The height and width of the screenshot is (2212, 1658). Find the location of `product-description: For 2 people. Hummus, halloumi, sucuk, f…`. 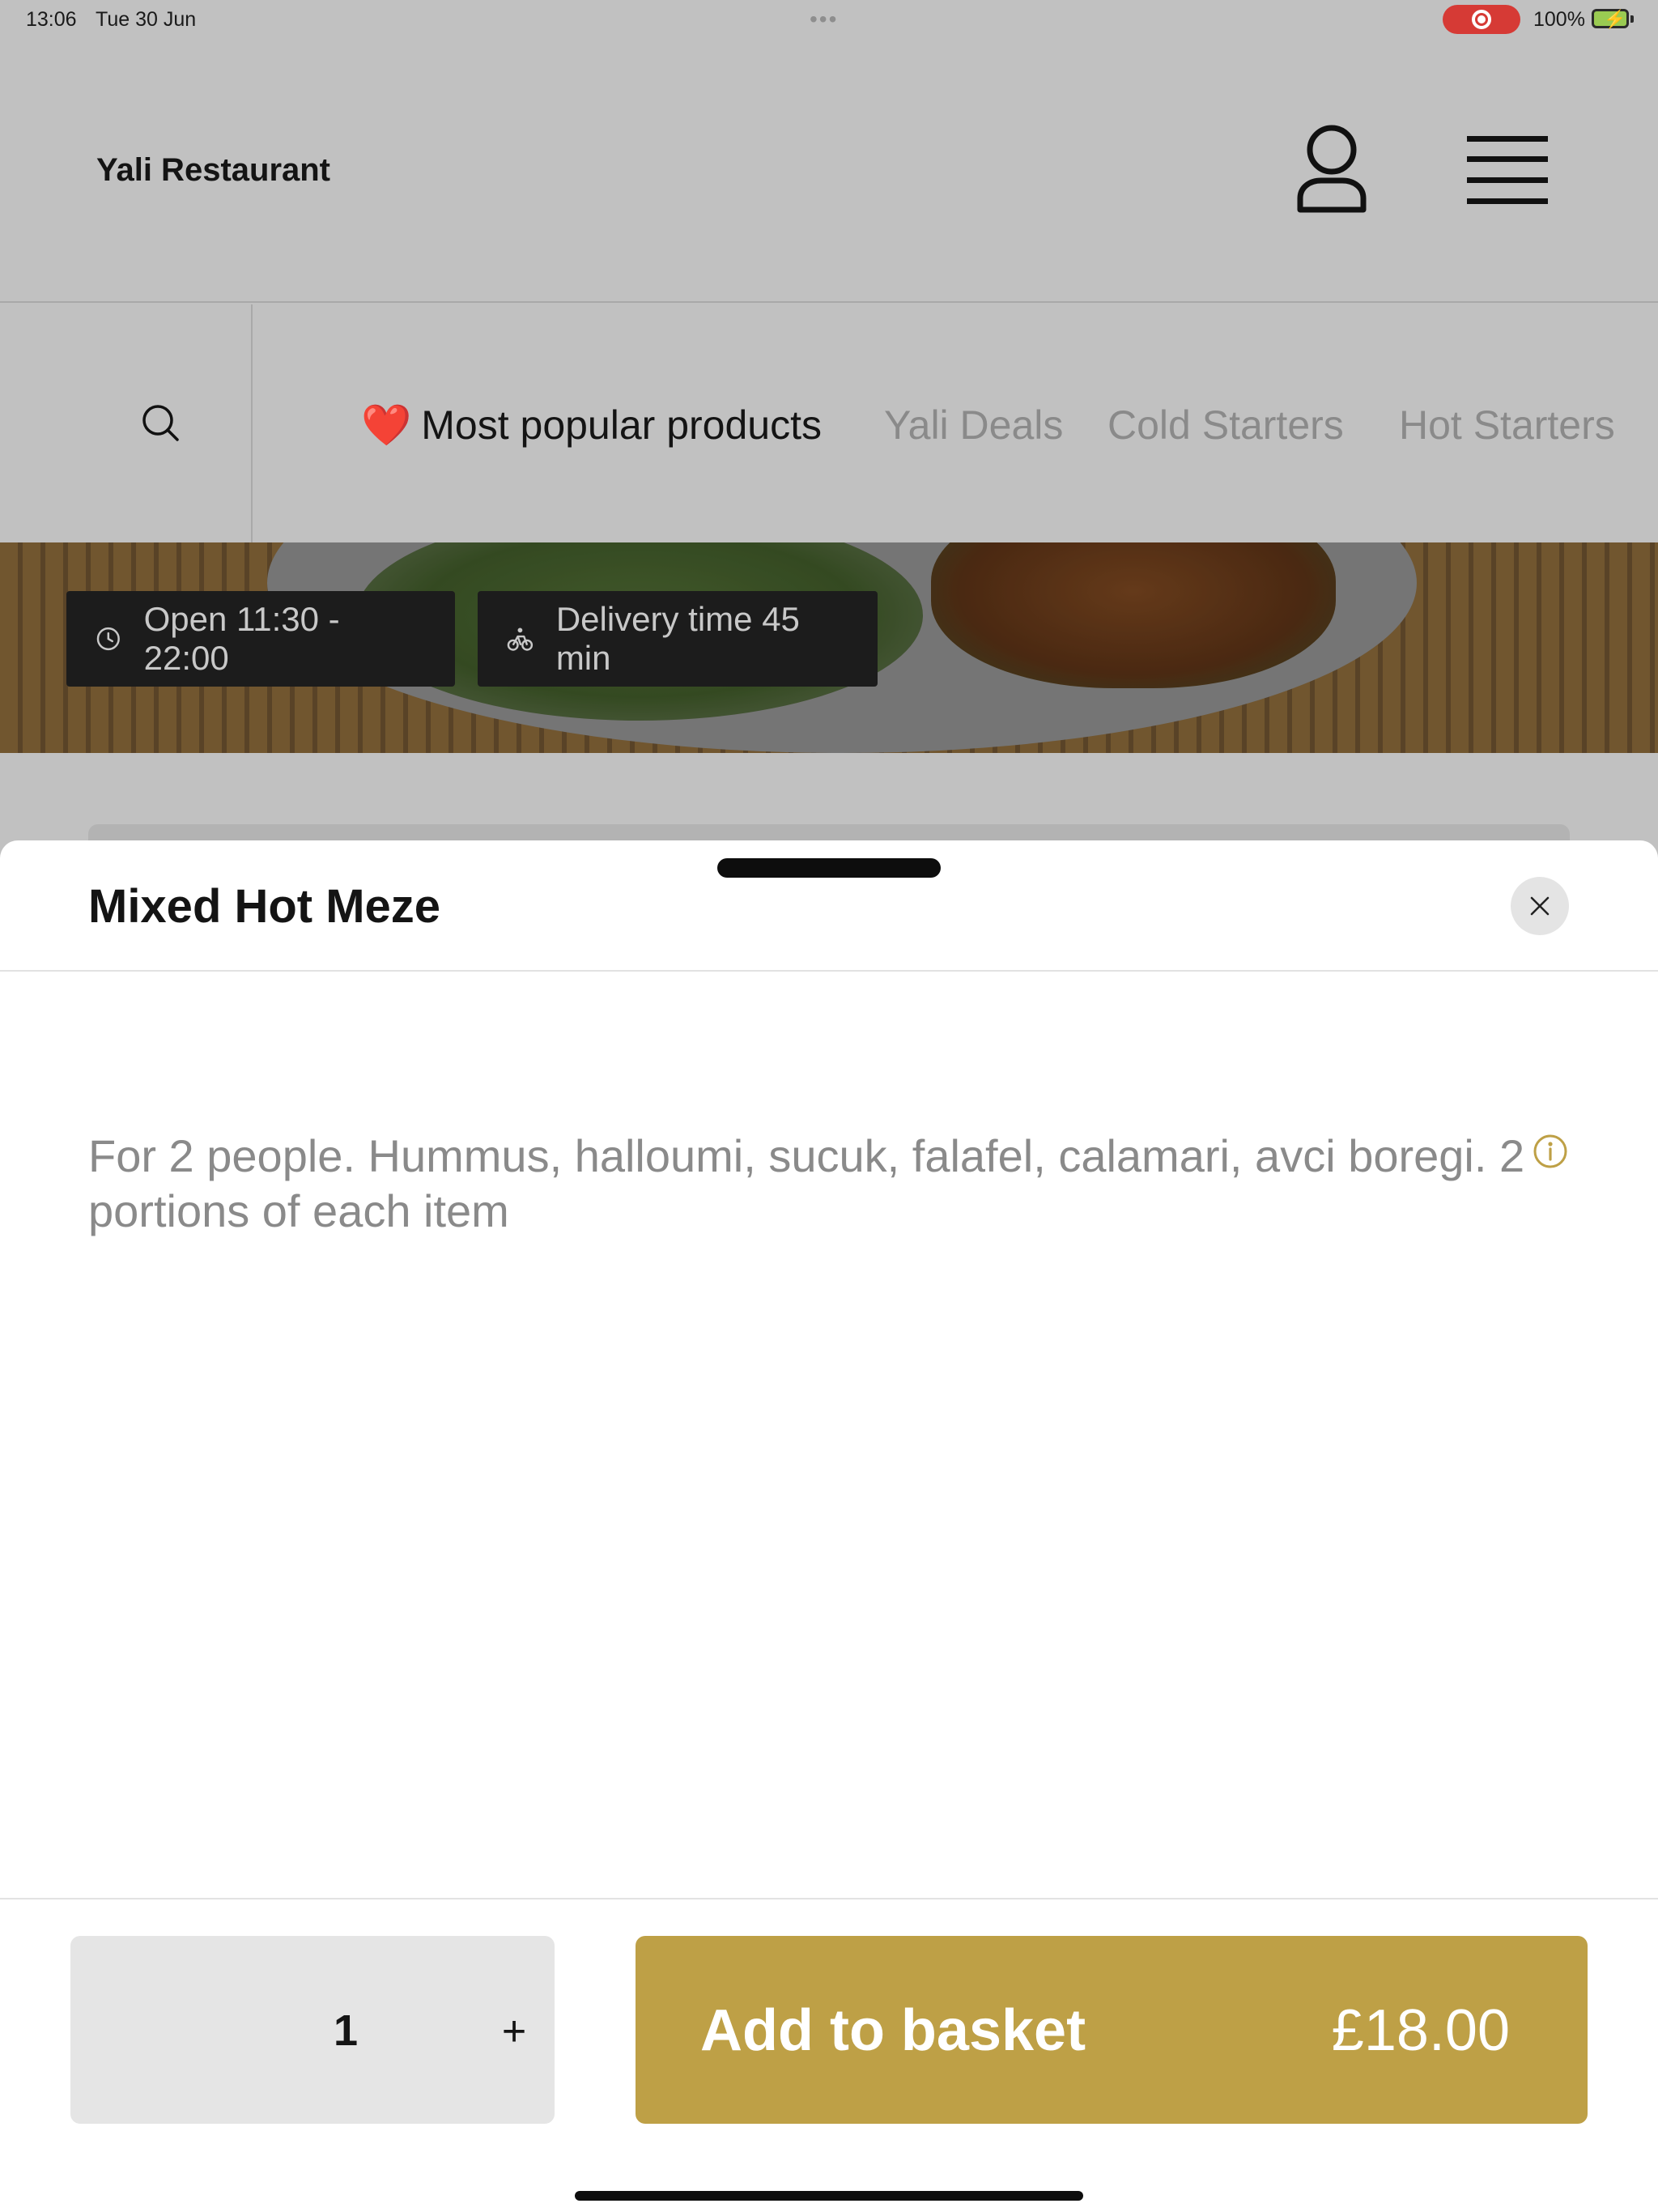

product-description: For 2 people. Hummus, halloumi, sucuk, f… is located at coordinates (806, 1183).